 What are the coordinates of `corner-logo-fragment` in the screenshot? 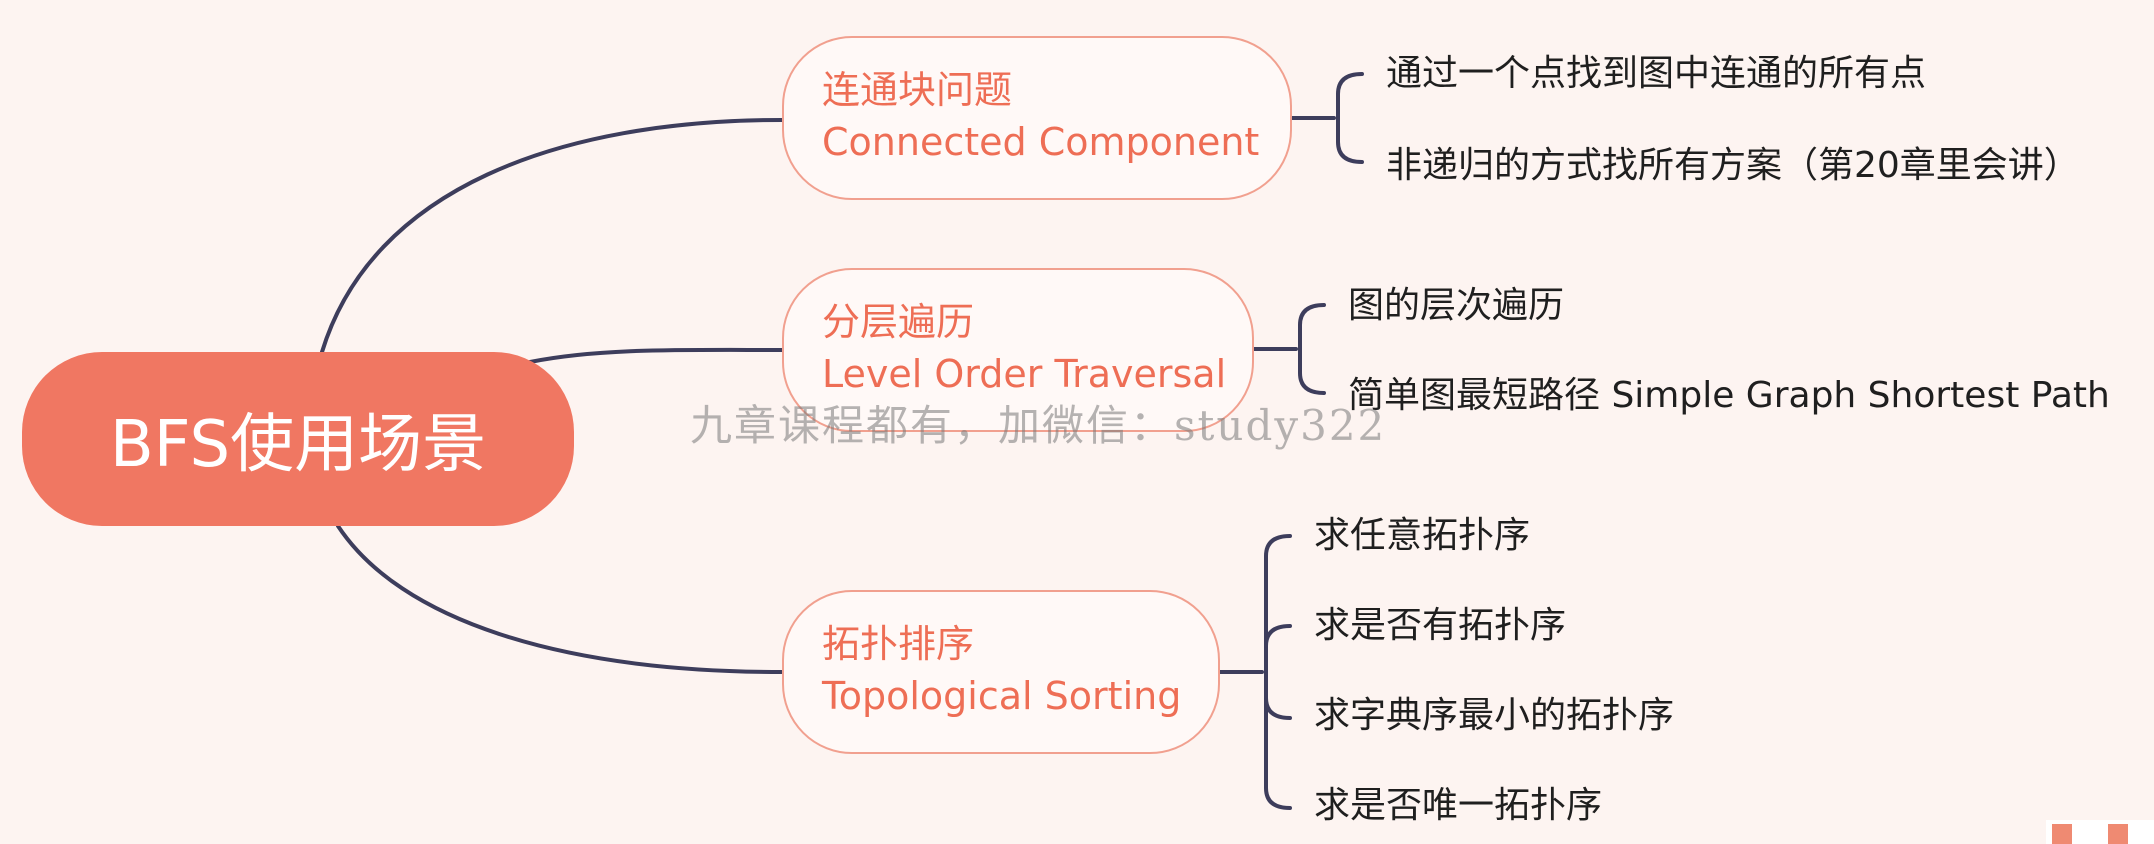 It's located at (2100, 832).